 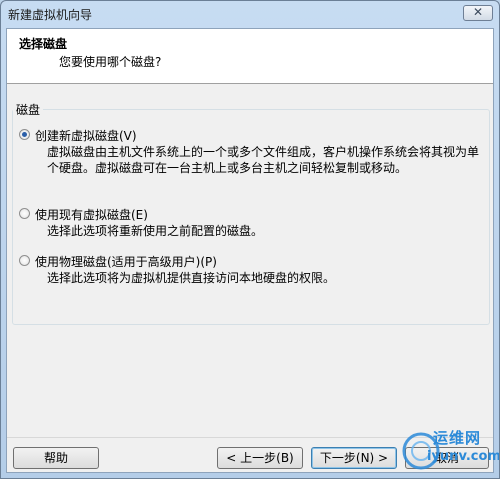 What do you see at coordinates (24, 260) in the screenshot?
I see `radio-use-physical-disk` at bounding box center [24, 260].